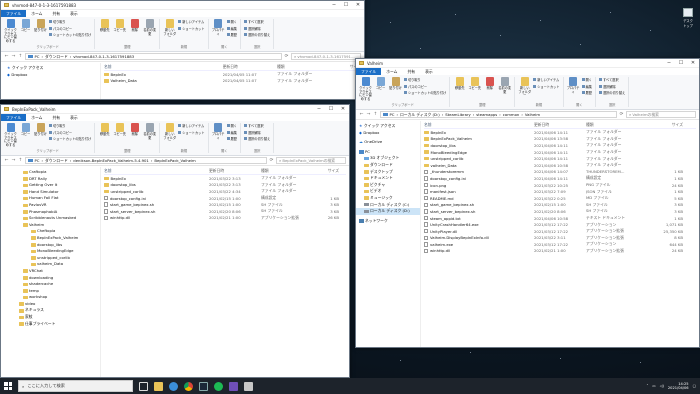 This screenshot has width=700, height=394. I want to click on column-header: 名前, so click(479, 125).